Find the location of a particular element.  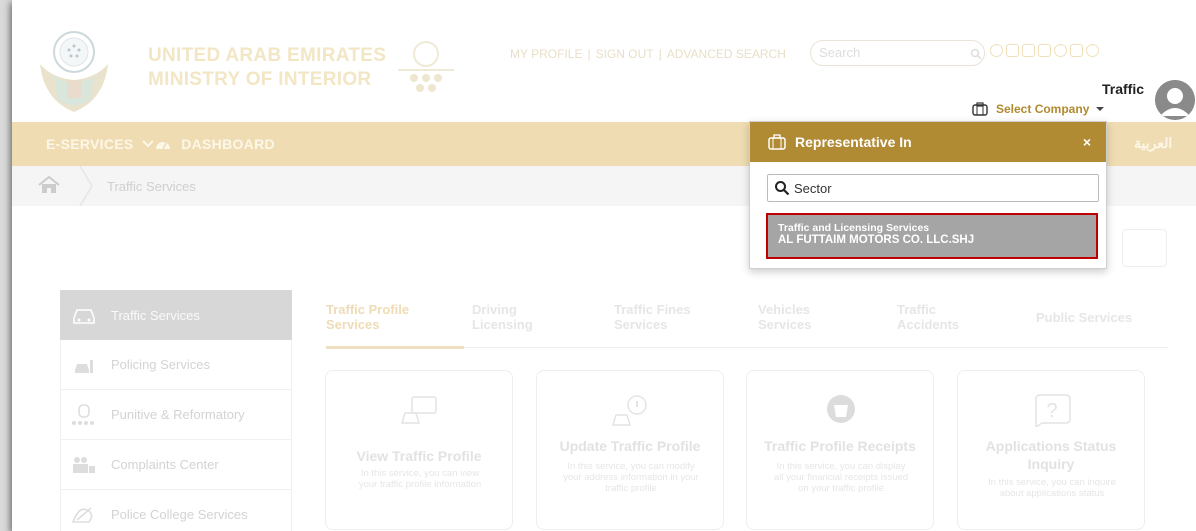

close-icon: × is located at coordinates (1087, 142).